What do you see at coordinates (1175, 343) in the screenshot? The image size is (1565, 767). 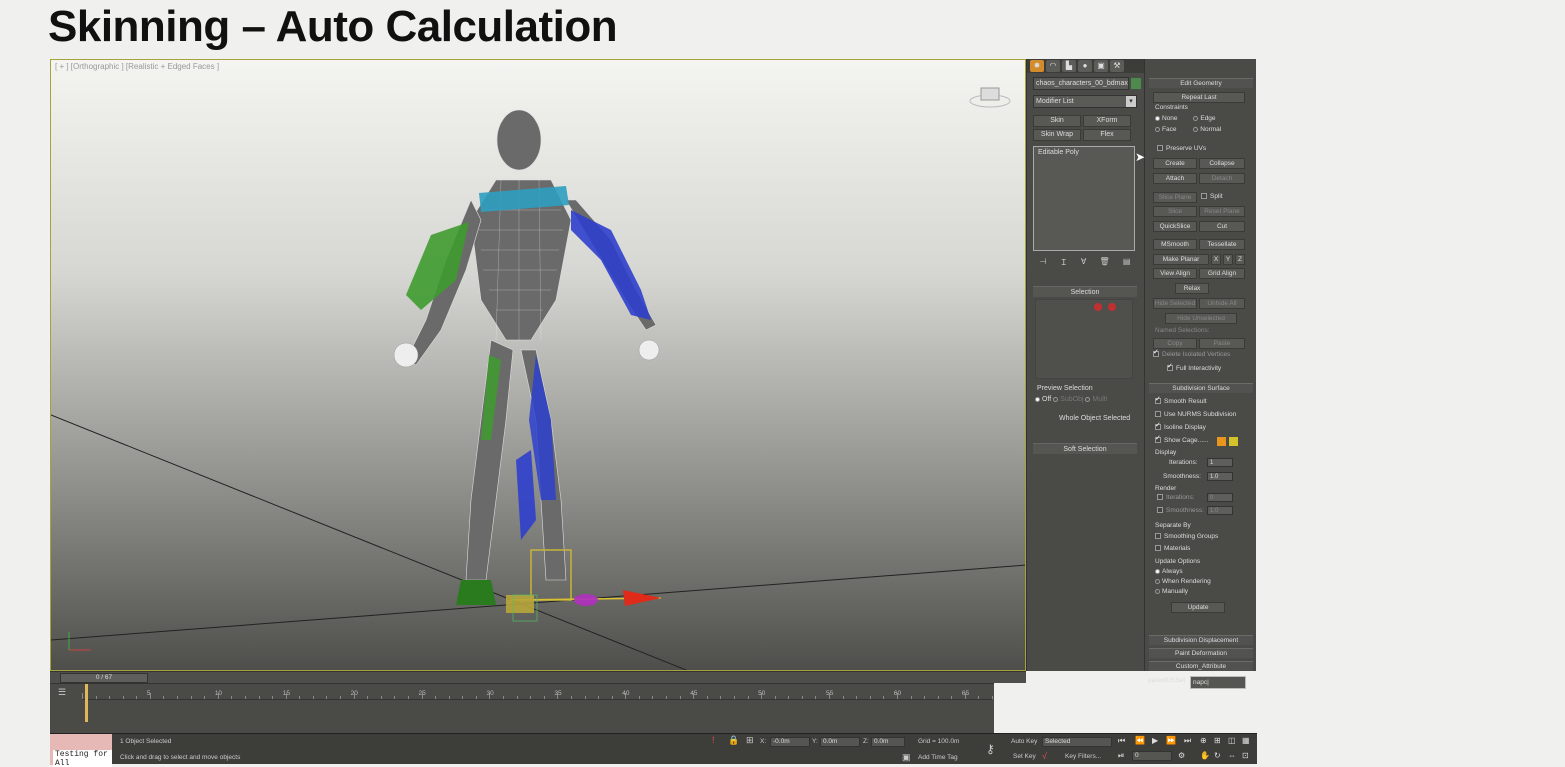 I see `copy-button: Copy` at bounding box center [1175, 343].